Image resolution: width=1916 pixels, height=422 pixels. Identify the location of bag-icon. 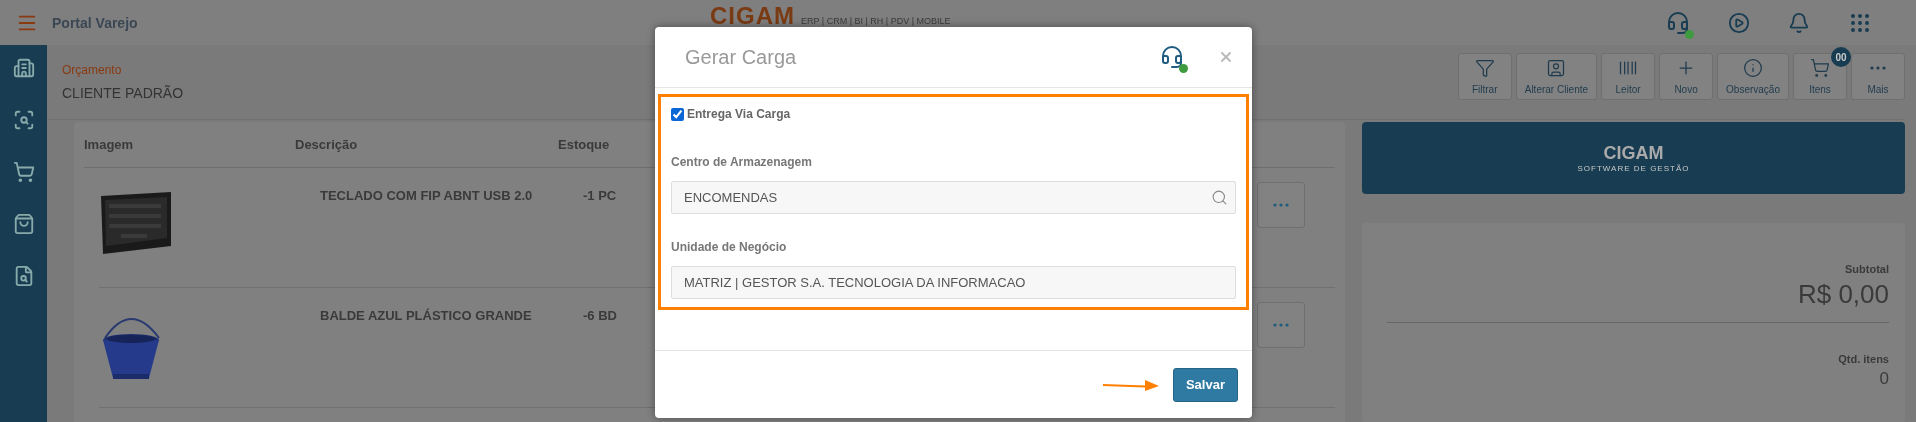
(23, 224).